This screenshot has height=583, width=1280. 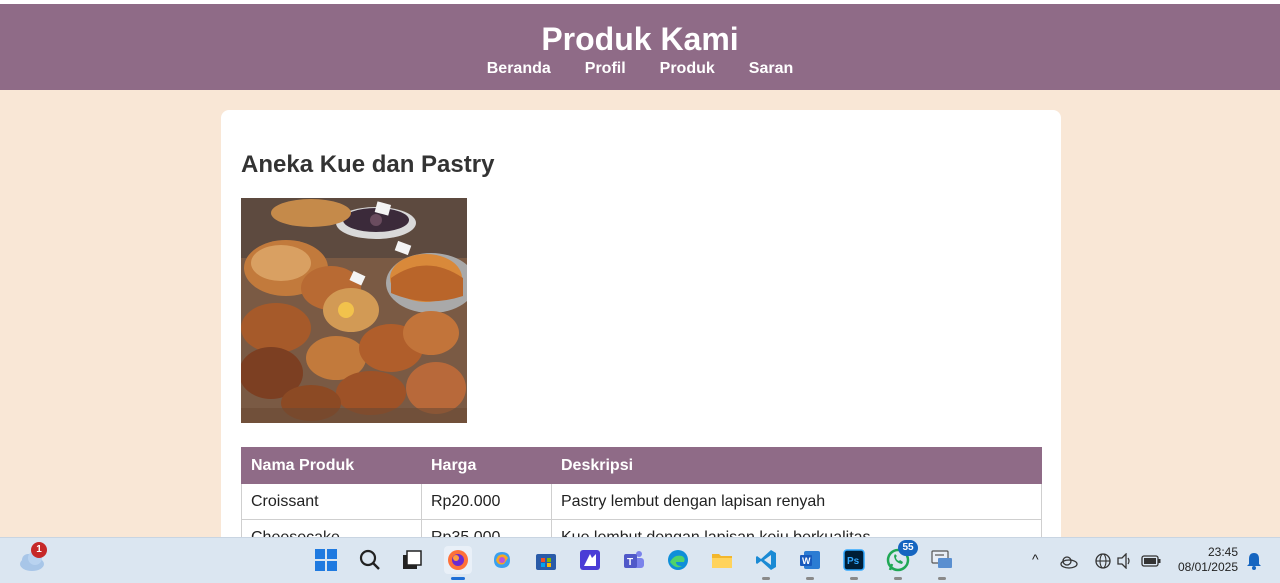 I want to click on page-title: Produk Kami, so click(x=640, y=39).